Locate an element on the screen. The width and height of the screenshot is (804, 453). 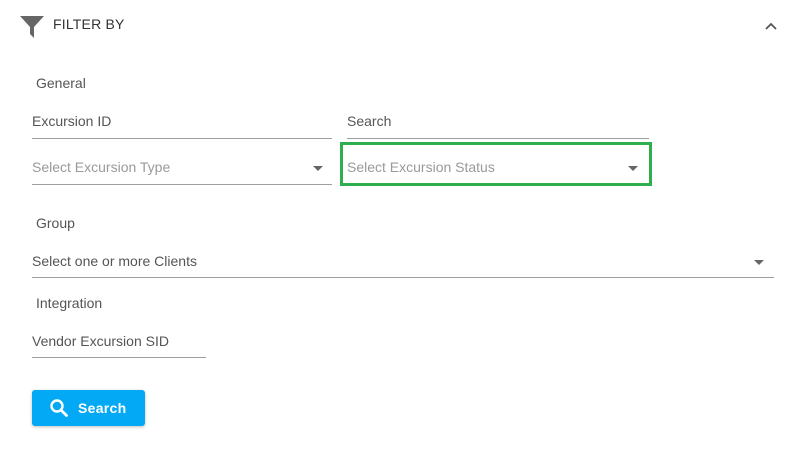
vendor-excursion-sid-placeholder: Vendor Excursion SID is located at coordinates (100, 341).